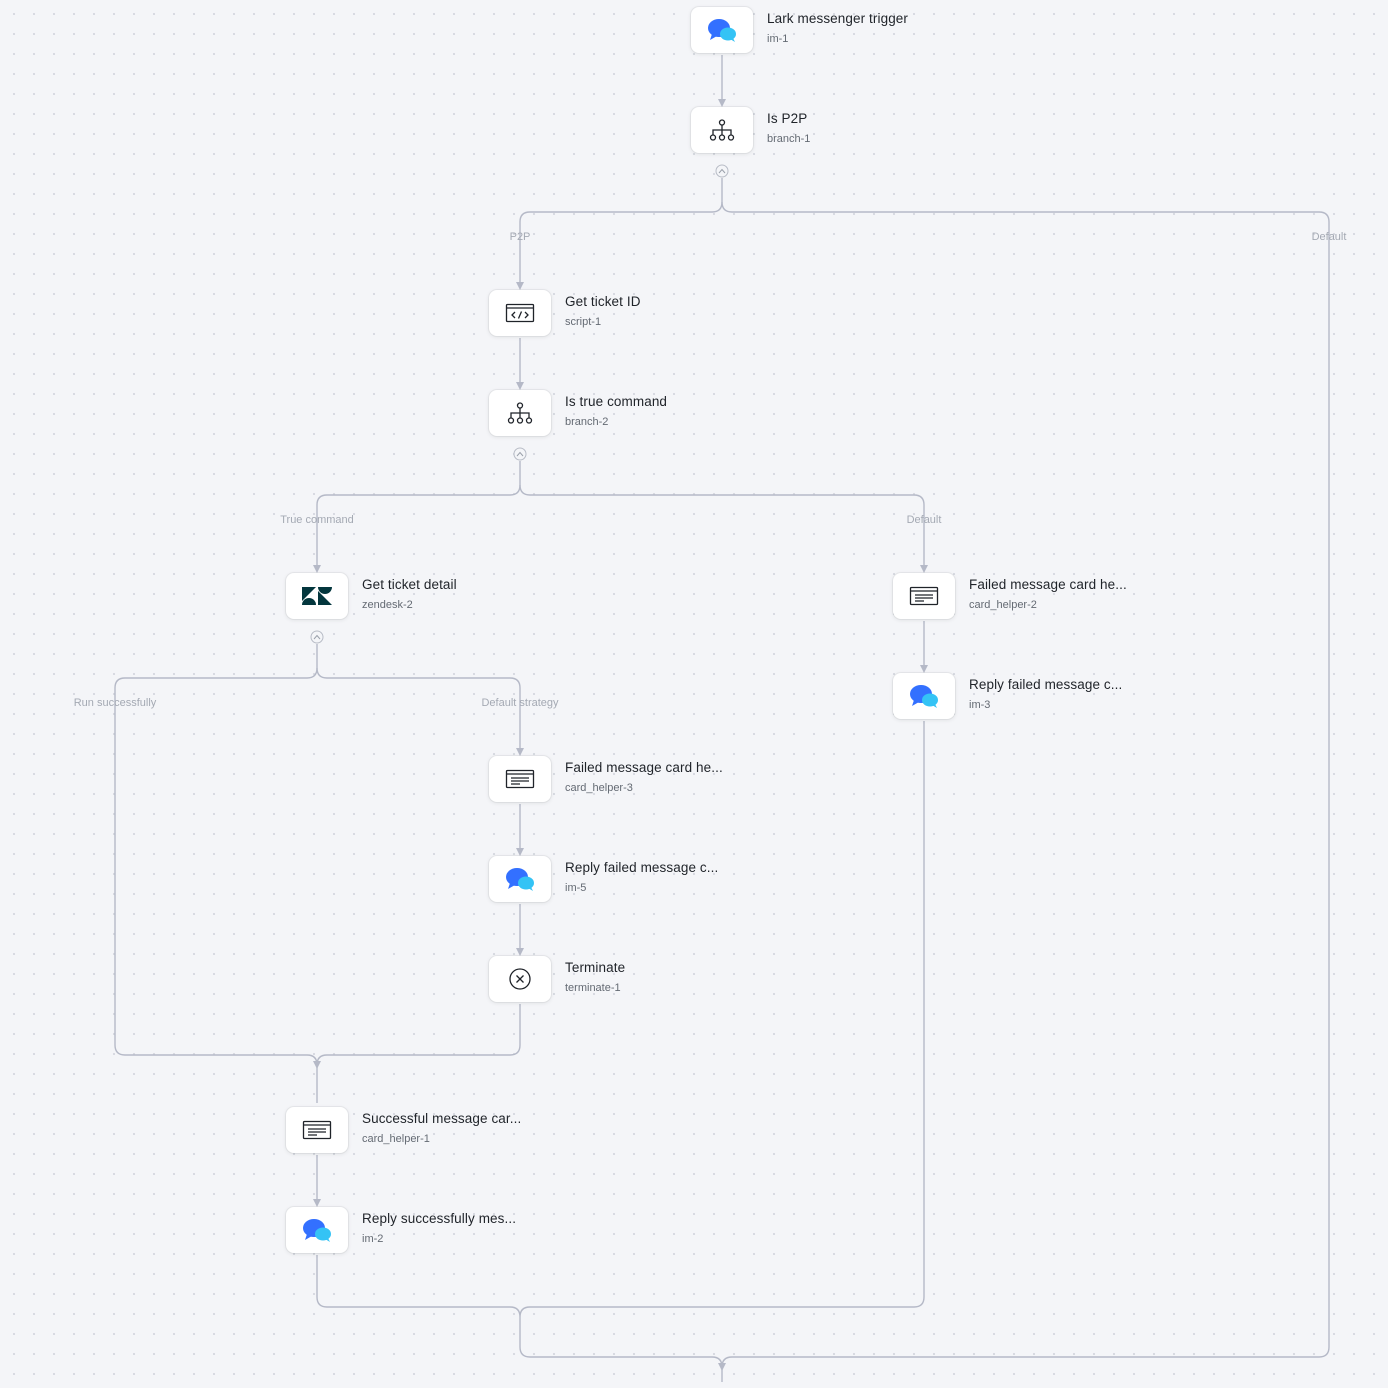 The height and width of the screenshot is (1388, 1388). What do you see at coordinates (520, 237) in the screenshot?
I see `edge-label-p2p: P2P` at bounding box center [520, 237].